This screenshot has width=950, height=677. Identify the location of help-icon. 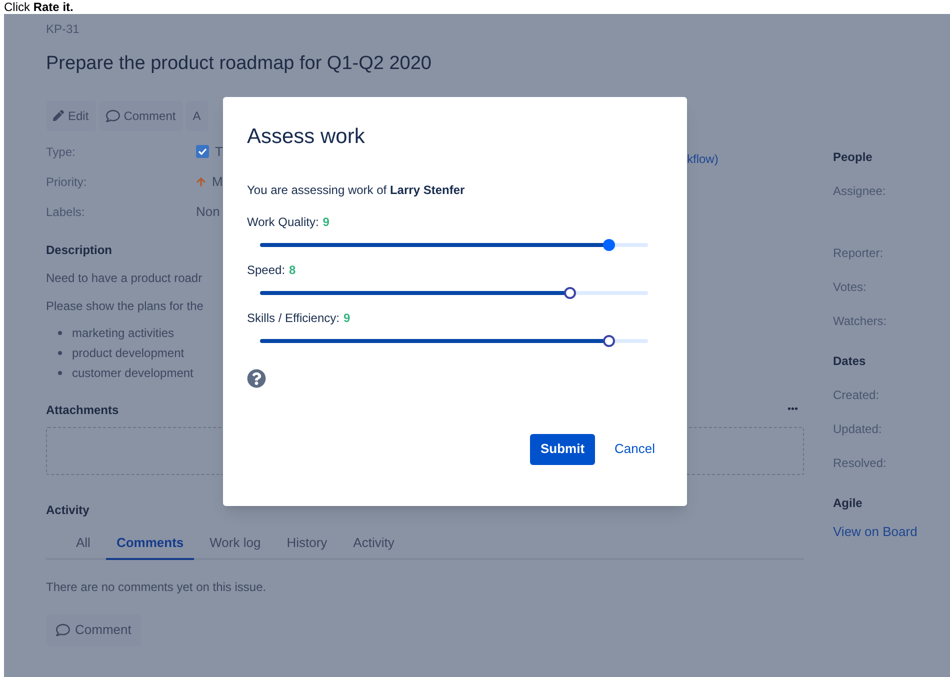
(256, 378).